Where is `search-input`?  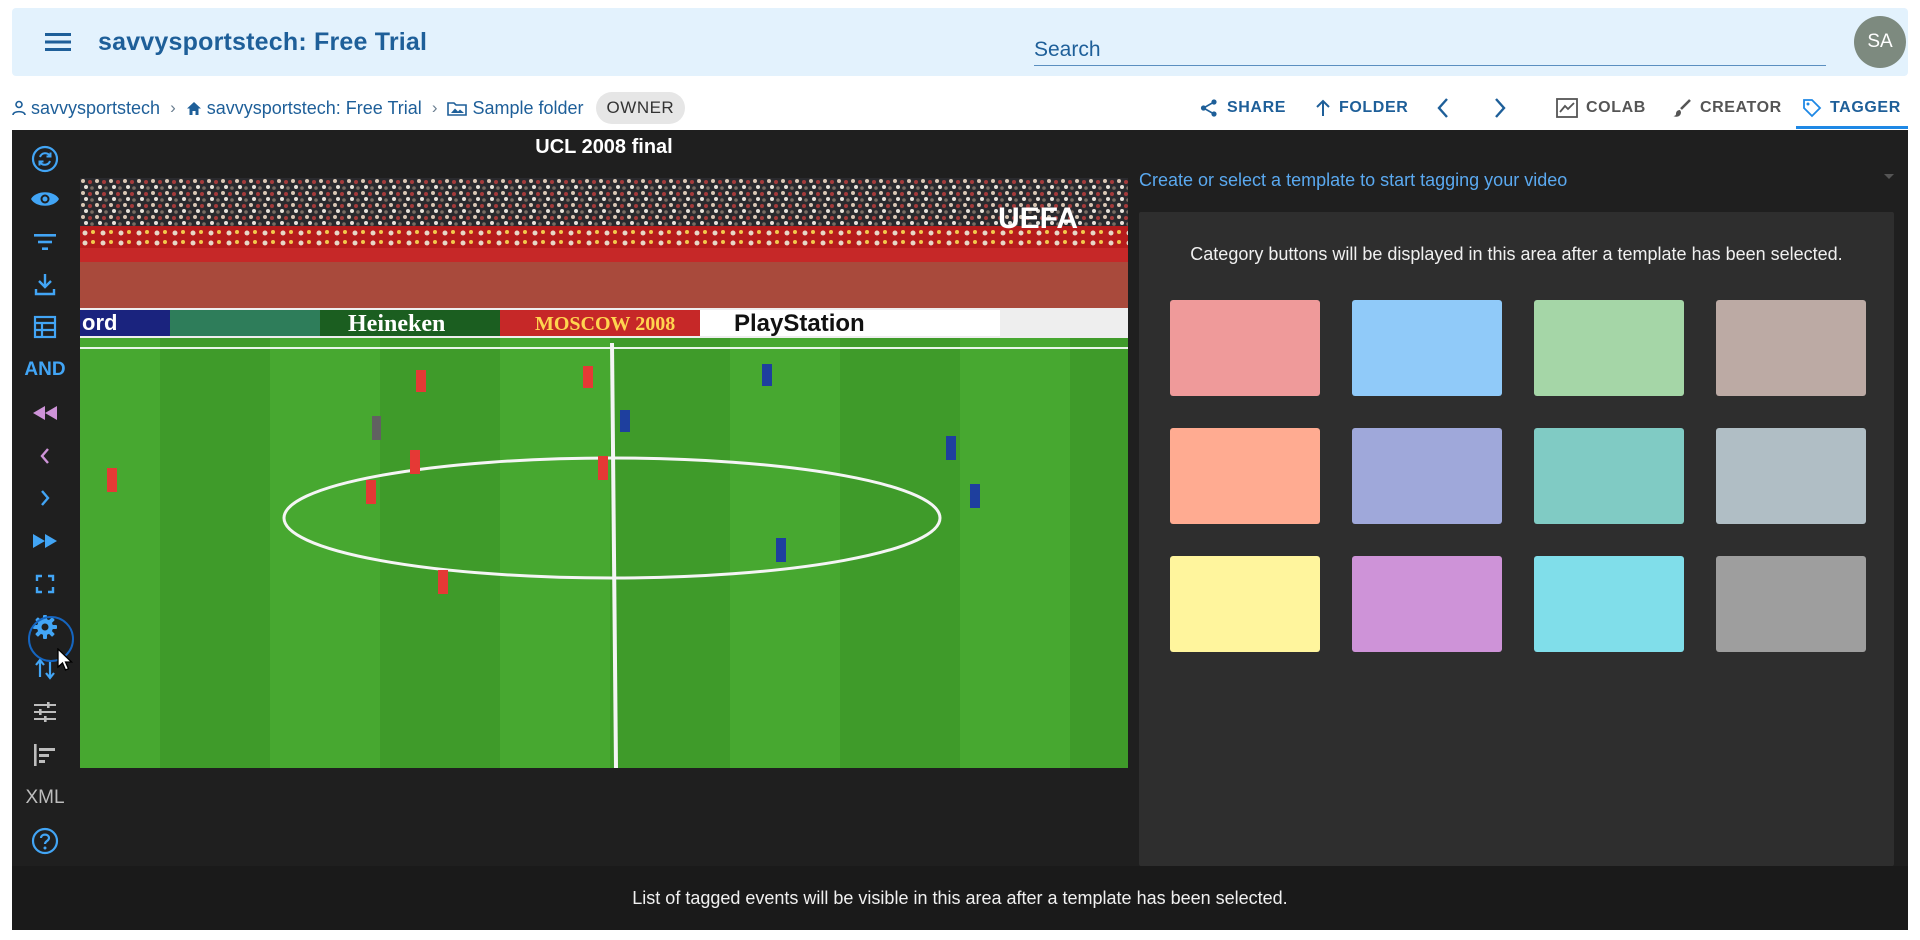
search-input is located at coordinates (1430, 44).